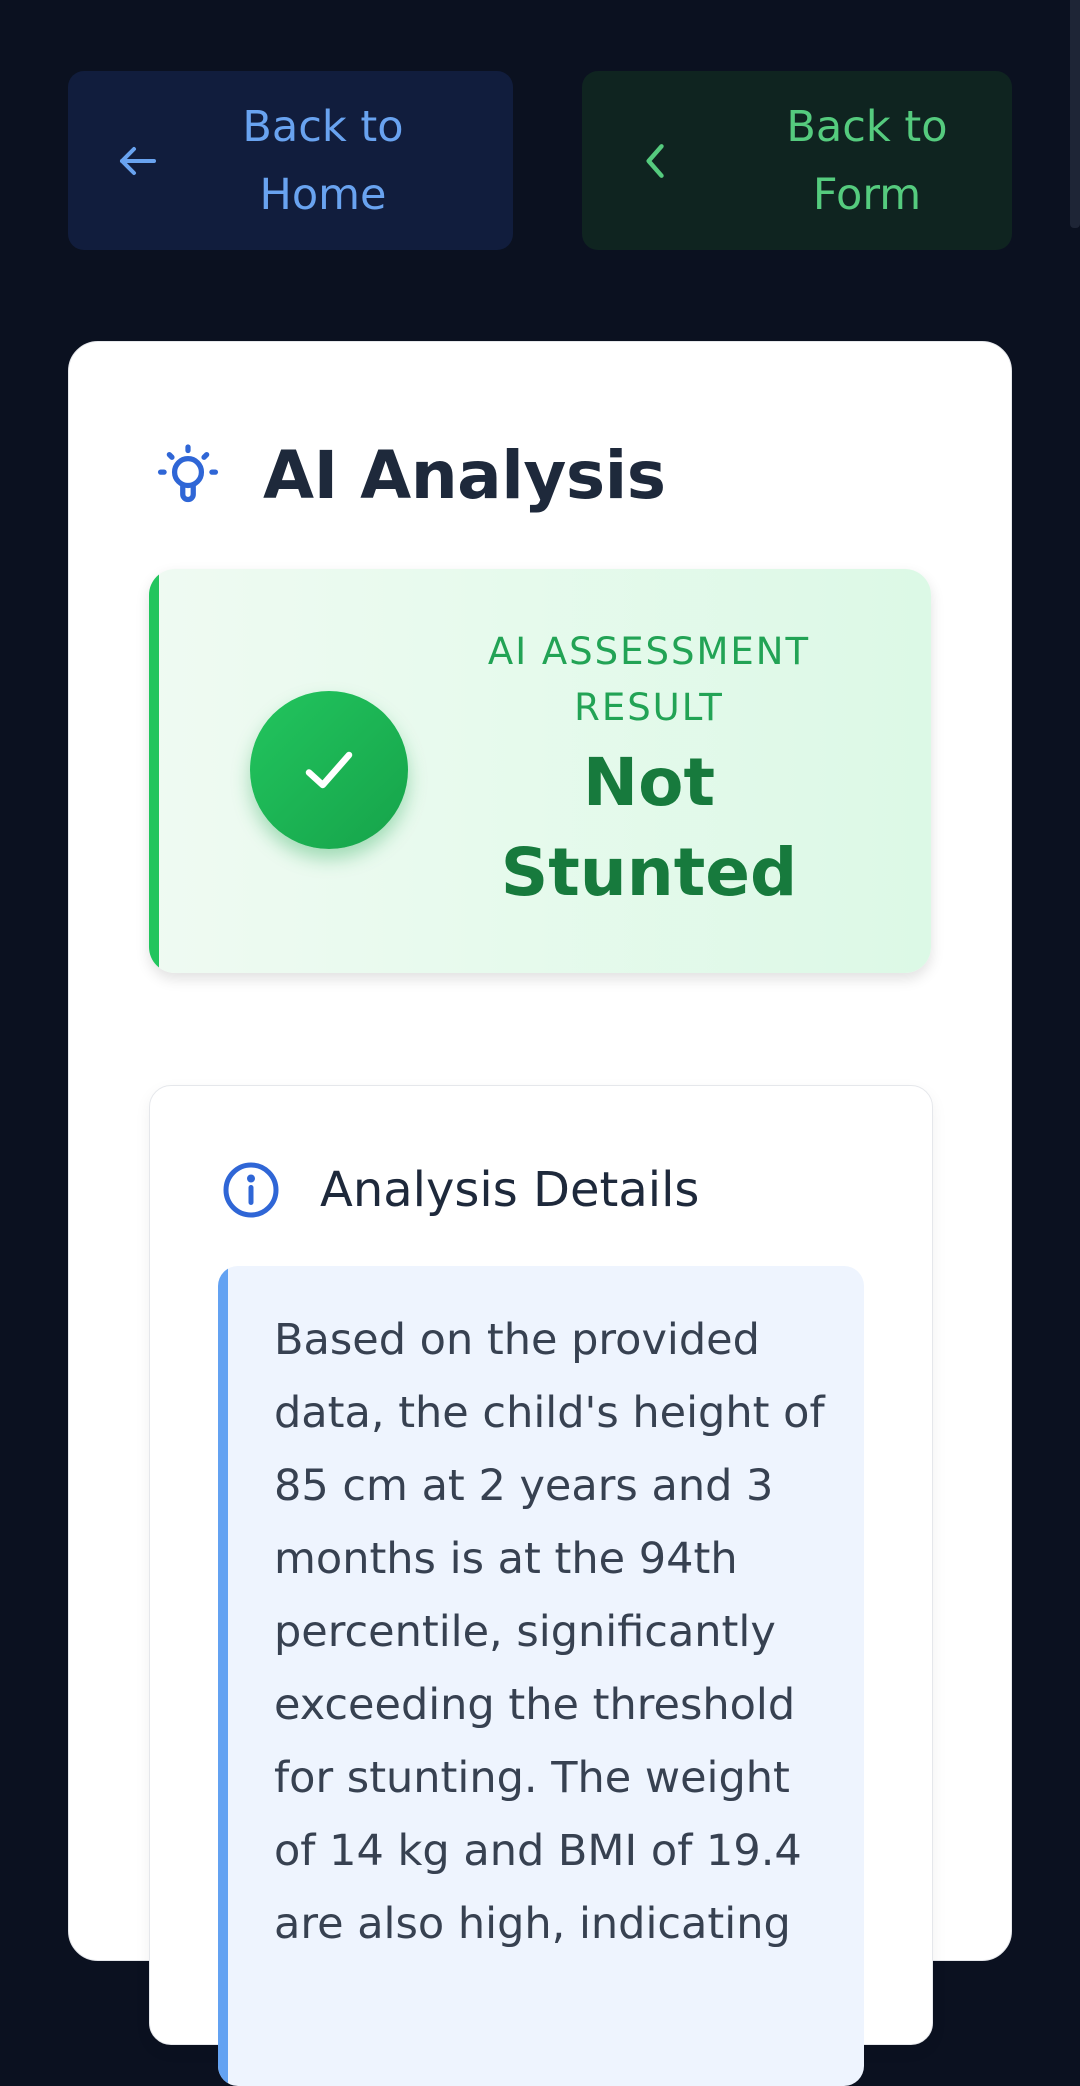  I want to click on result-label: AI ASSESSMENT RESULT, so click(649, 679).